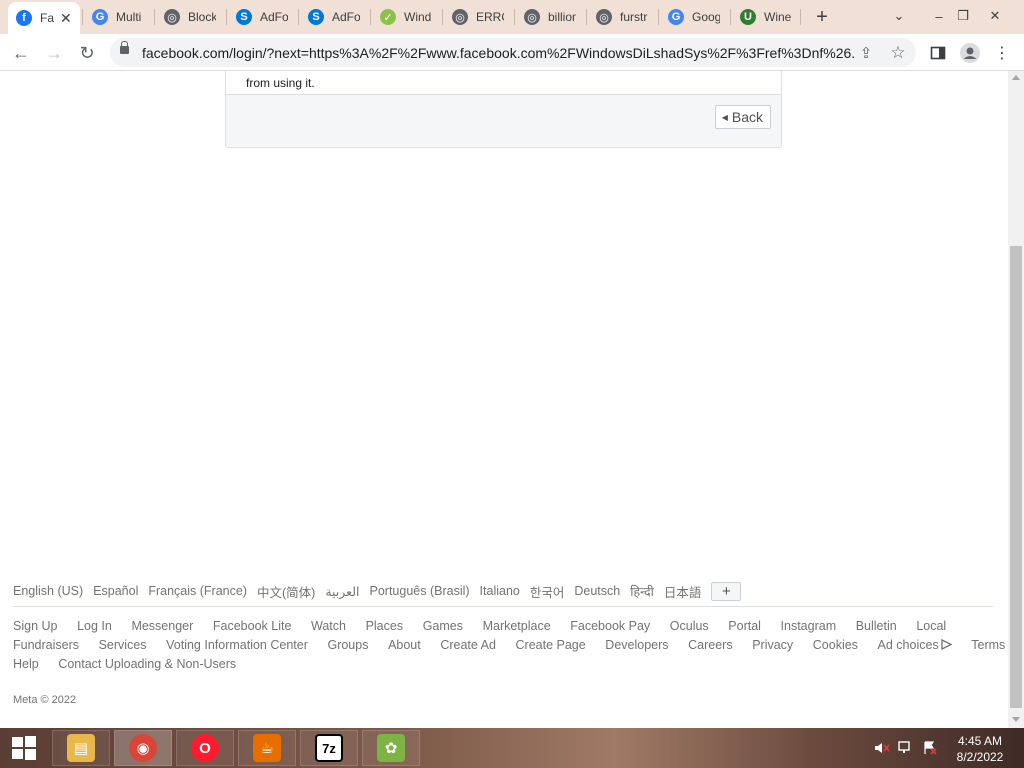 The height and width of the screenshot is (768, 1024). I want to click on back-arrow-icon: ←, so click(21, 53).